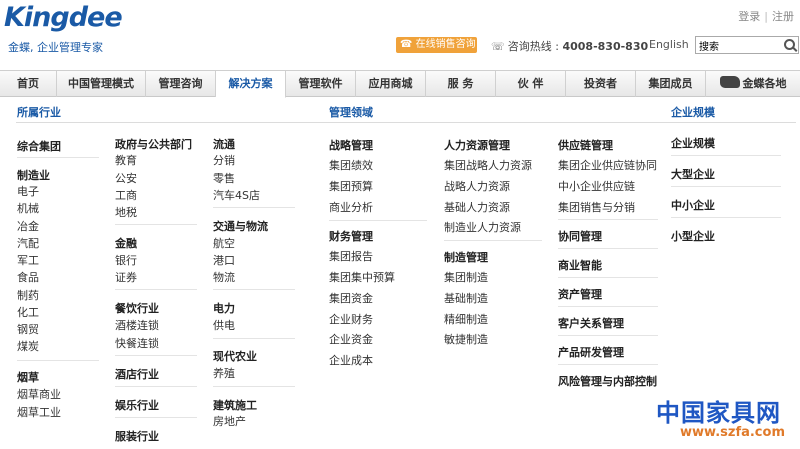  Describe the element at coordinates (224, 243) in the screenshot. I see `industry-item: 航空` at that location.